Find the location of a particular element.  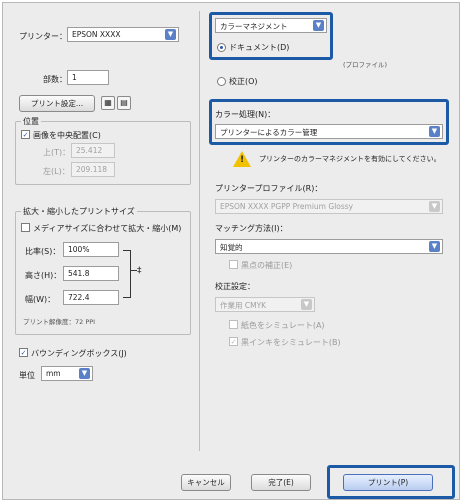

color-handling-highlight is located at coordinates (329, 122).